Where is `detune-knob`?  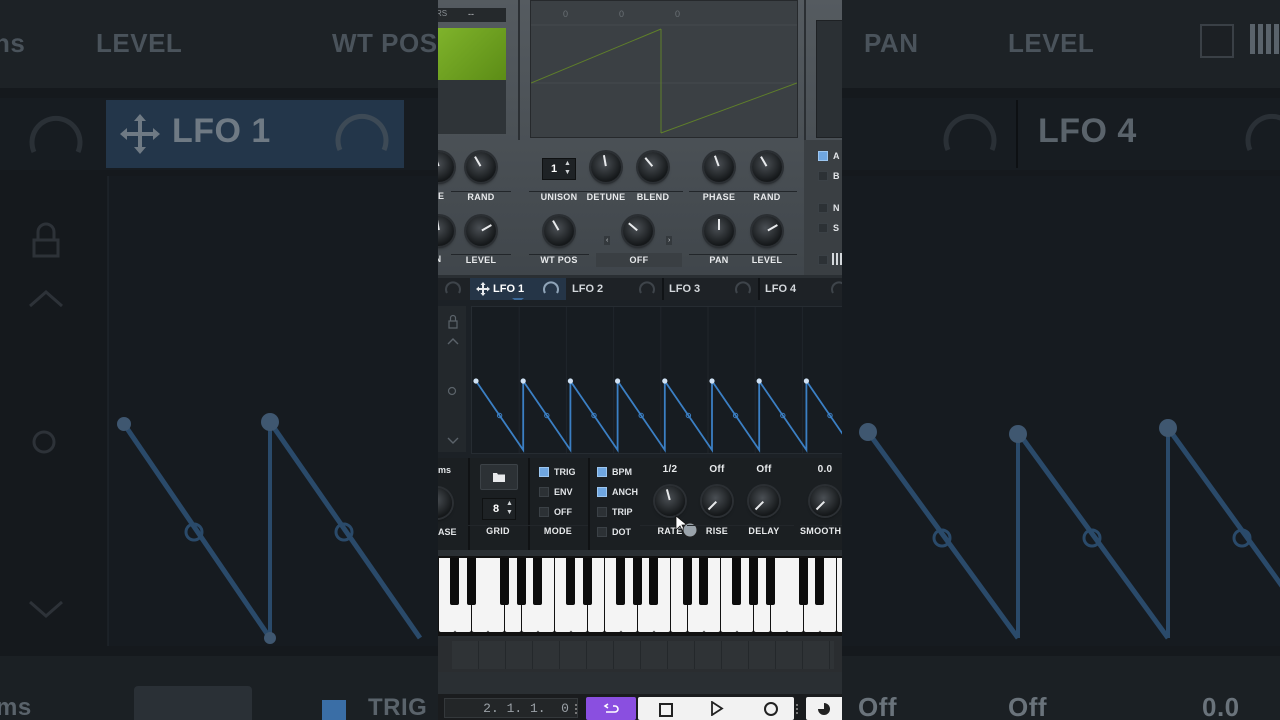 detune-knob is located at coordinates (606, 167).